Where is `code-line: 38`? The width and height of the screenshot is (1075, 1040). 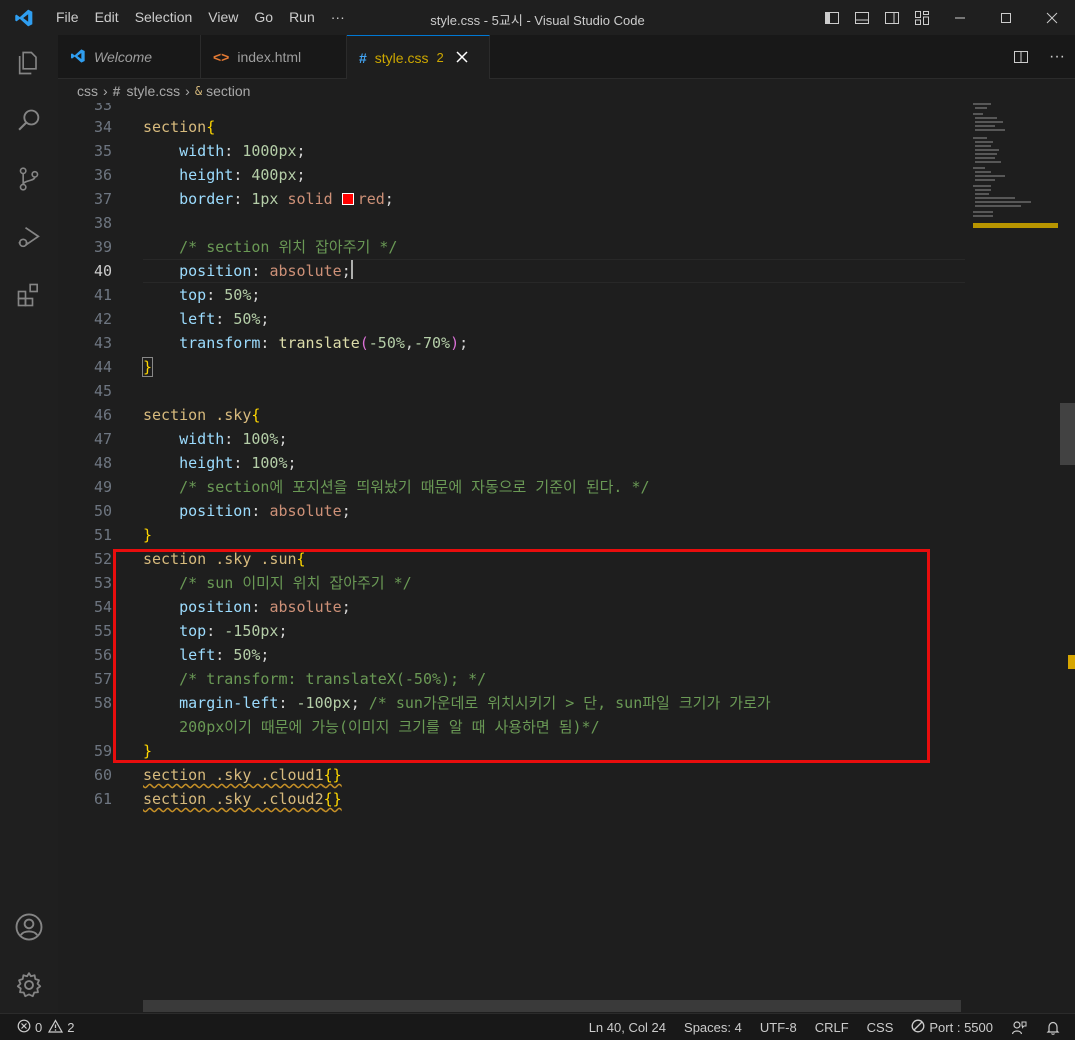
code-line: 38 is located at coordinates (102, 223).